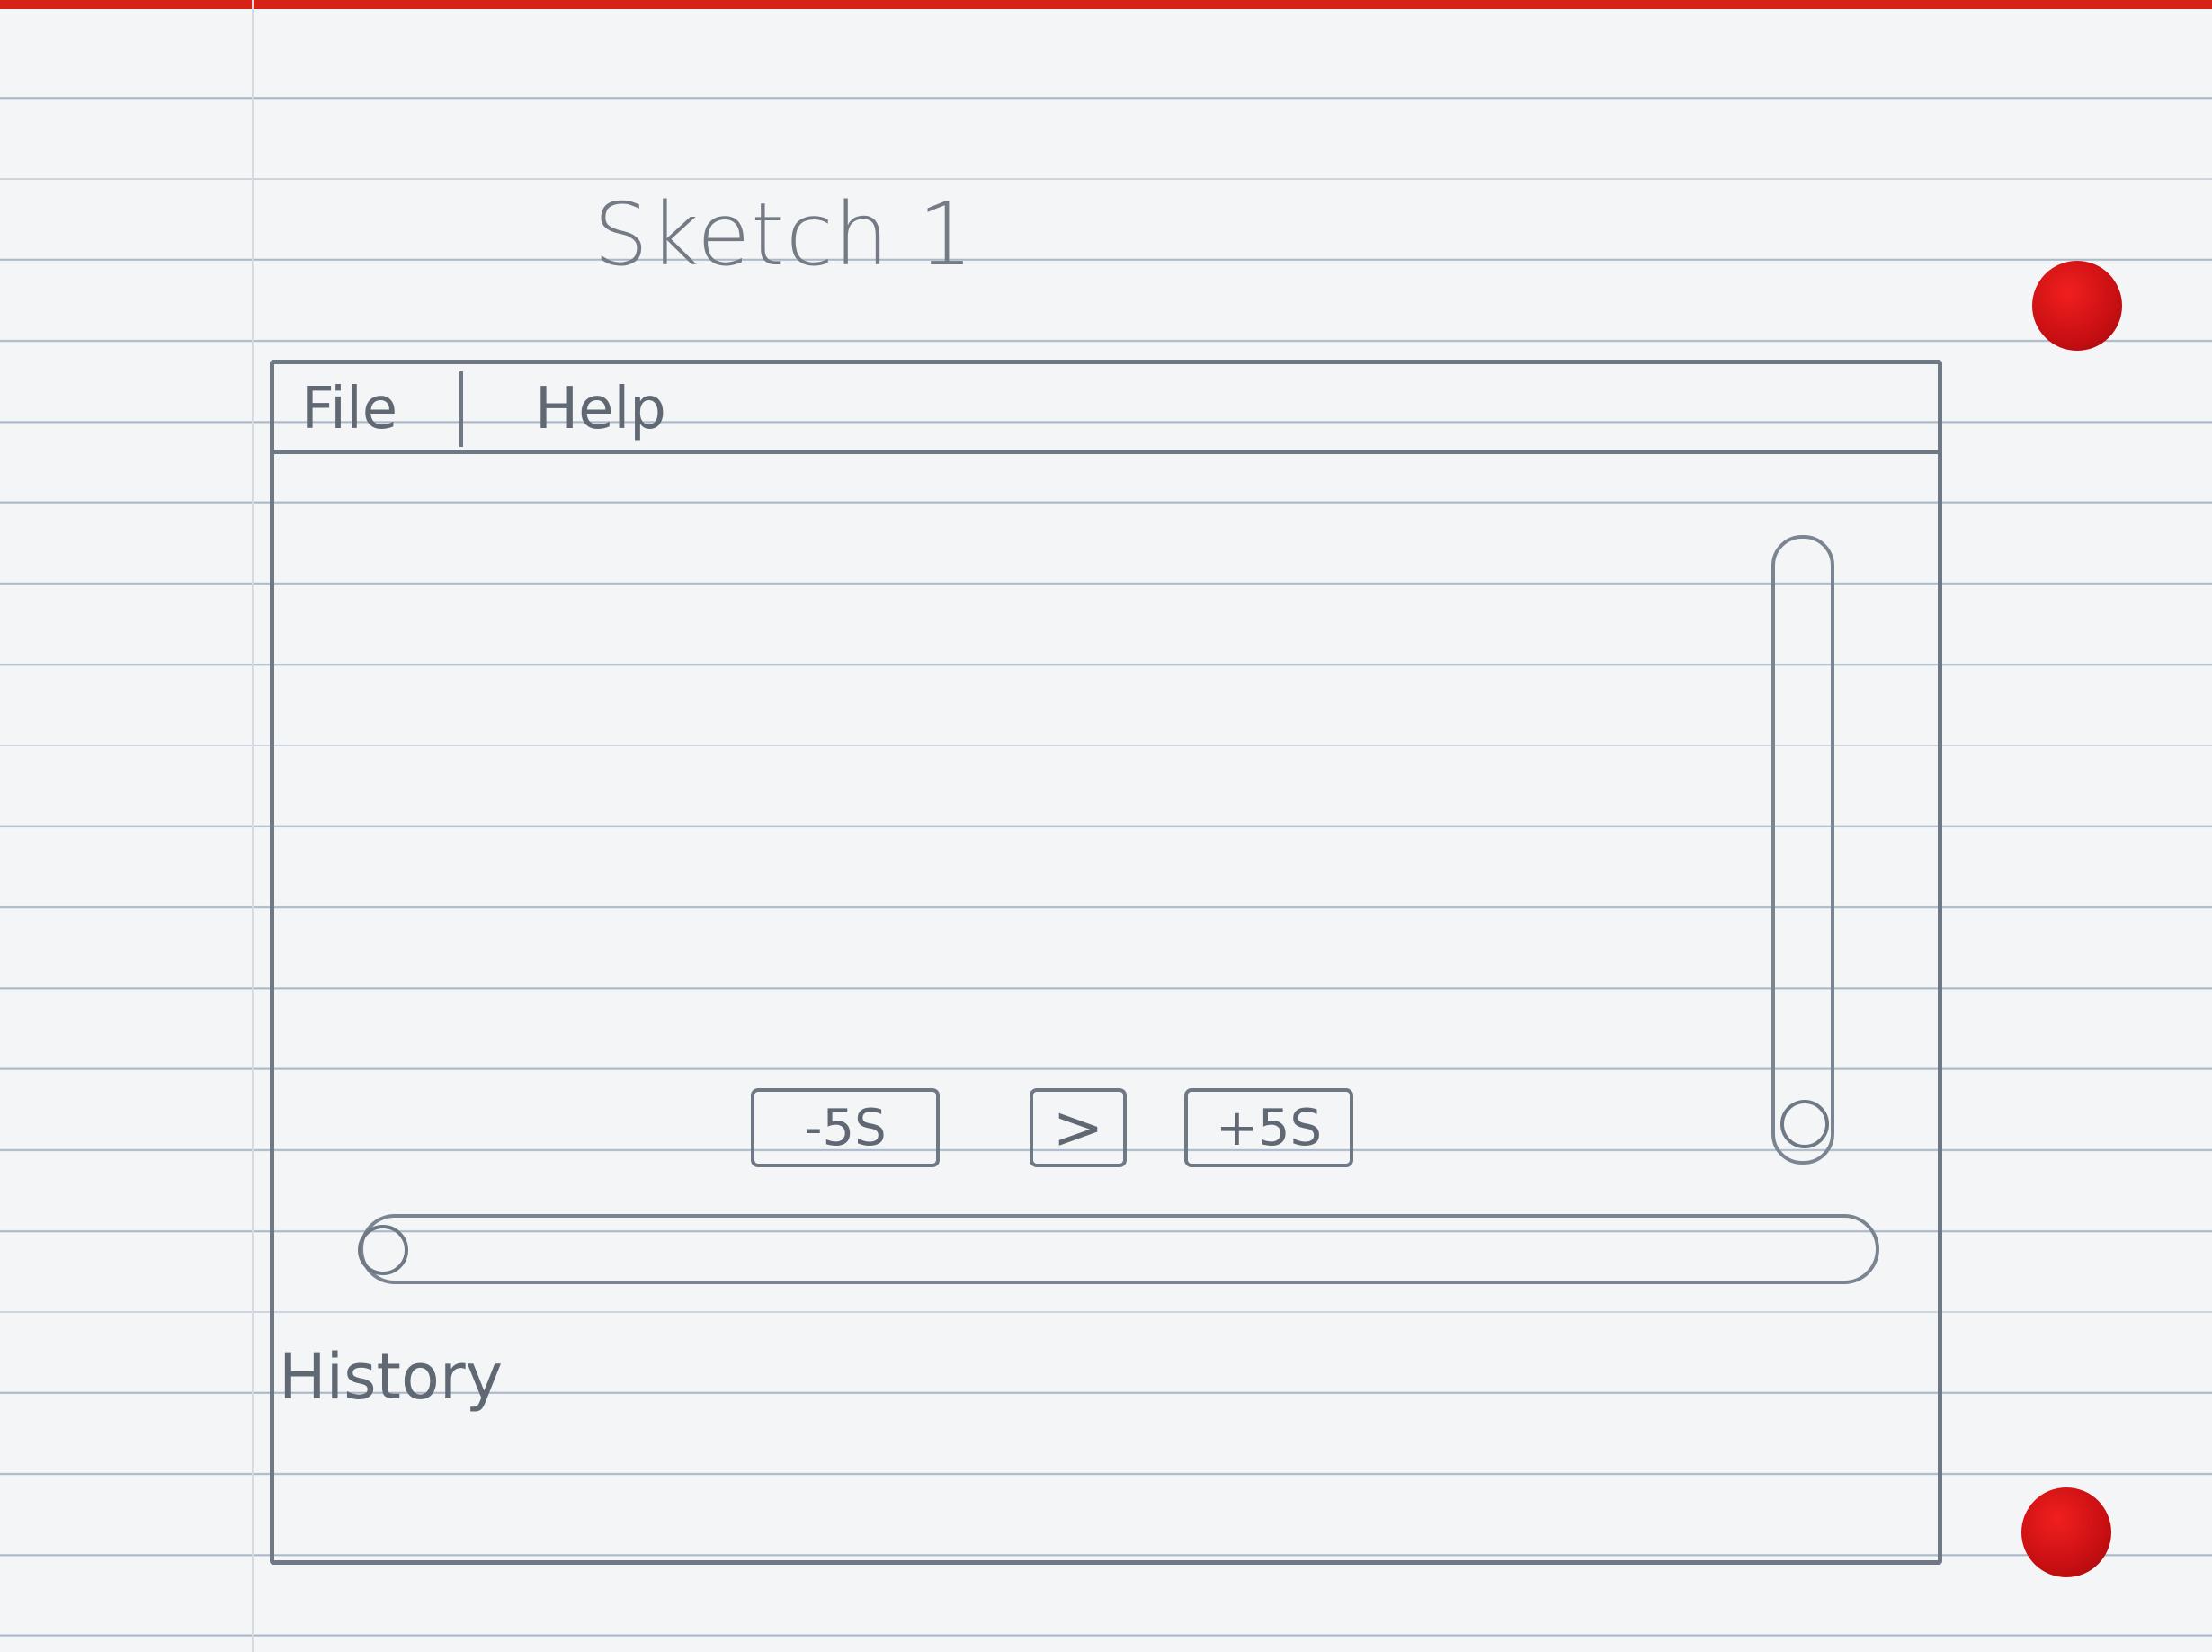  Describe the element at coordinates (1078, 1127) in the screenshot. I see `play-button: >` at that location.